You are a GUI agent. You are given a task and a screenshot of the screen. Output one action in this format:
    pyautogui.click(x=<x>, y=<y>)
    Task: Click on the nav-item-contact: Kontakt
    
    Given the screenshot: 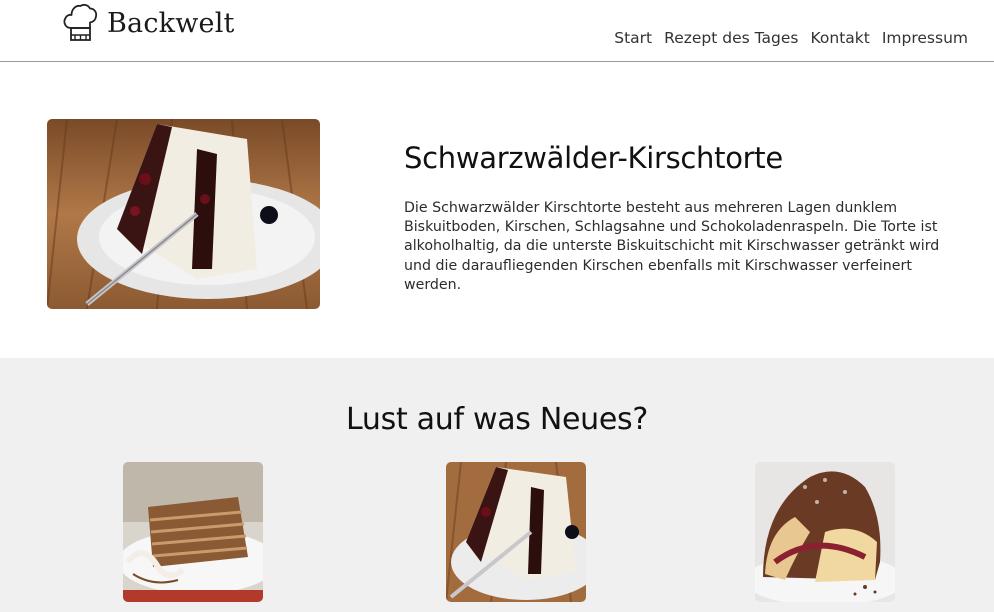 What is the action you would take?
    pyautogui.click(x=840, y=38)
    